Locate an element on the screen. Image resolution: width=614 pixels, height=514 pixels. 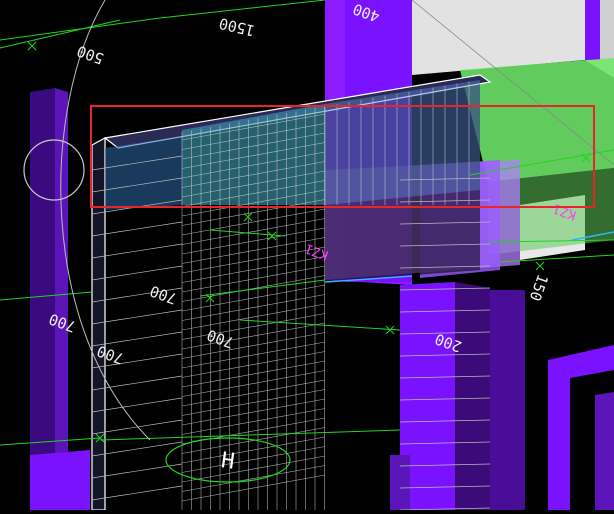
lower-center-column is located at coordinates (462, 396).